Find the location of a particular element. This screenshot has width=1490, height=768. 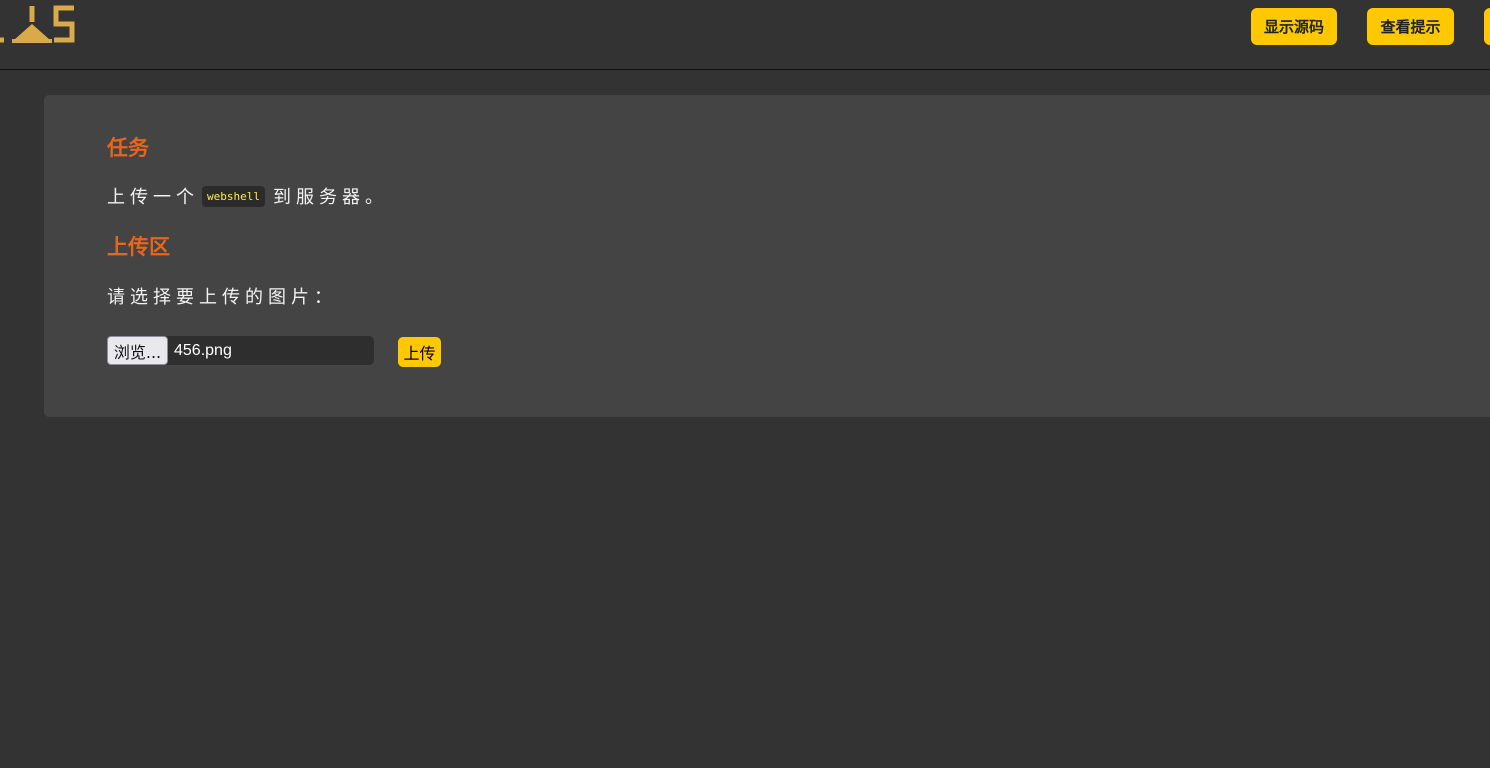

ujs-logo-icon is located at coordinates (39, 24).